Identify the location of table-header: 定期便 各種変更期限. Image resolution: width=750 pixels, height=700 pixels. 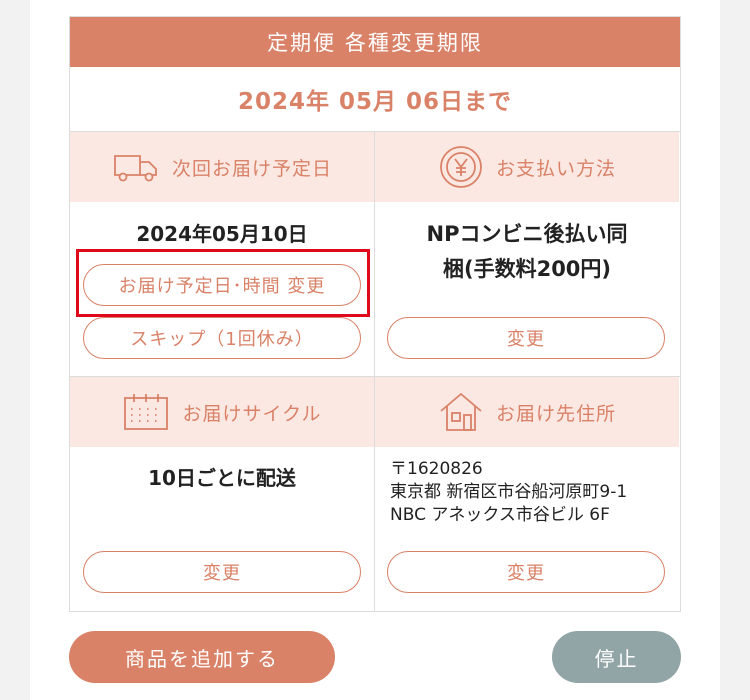
(375, 42).